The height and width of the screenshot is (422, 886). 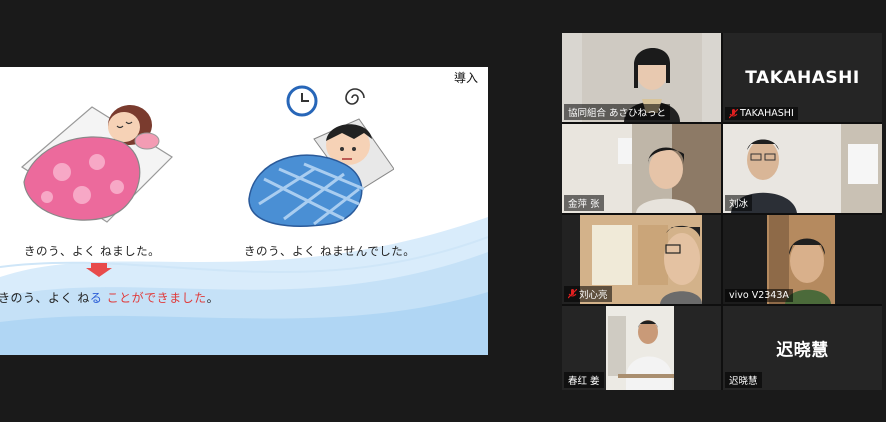 I want to click on participant-name-bar: 刘冰, so click(x=739, y=203).